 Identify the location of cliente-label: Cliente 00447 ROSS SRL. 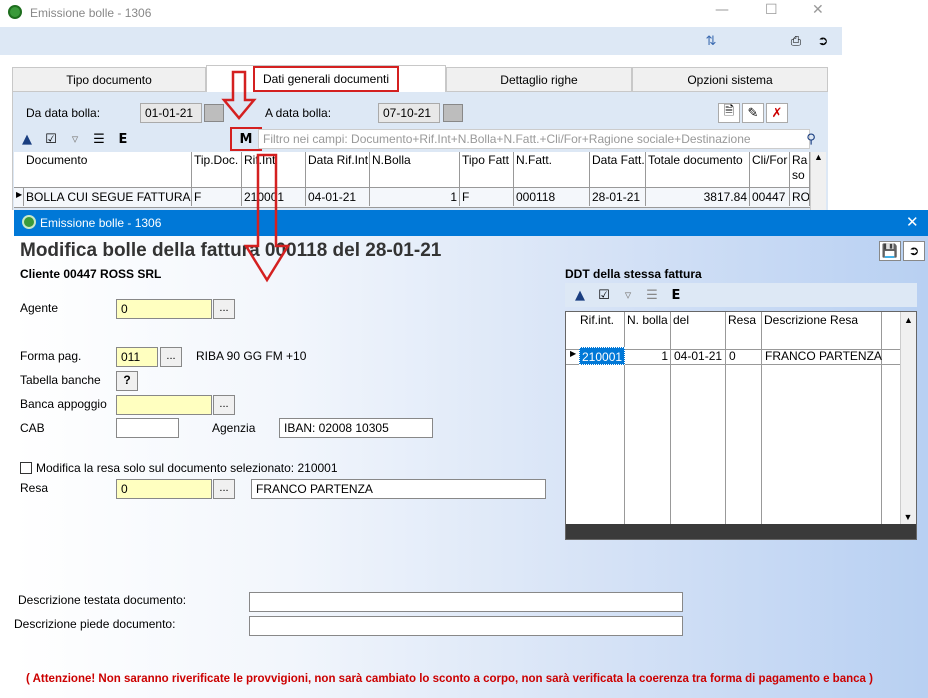
(91, 274).